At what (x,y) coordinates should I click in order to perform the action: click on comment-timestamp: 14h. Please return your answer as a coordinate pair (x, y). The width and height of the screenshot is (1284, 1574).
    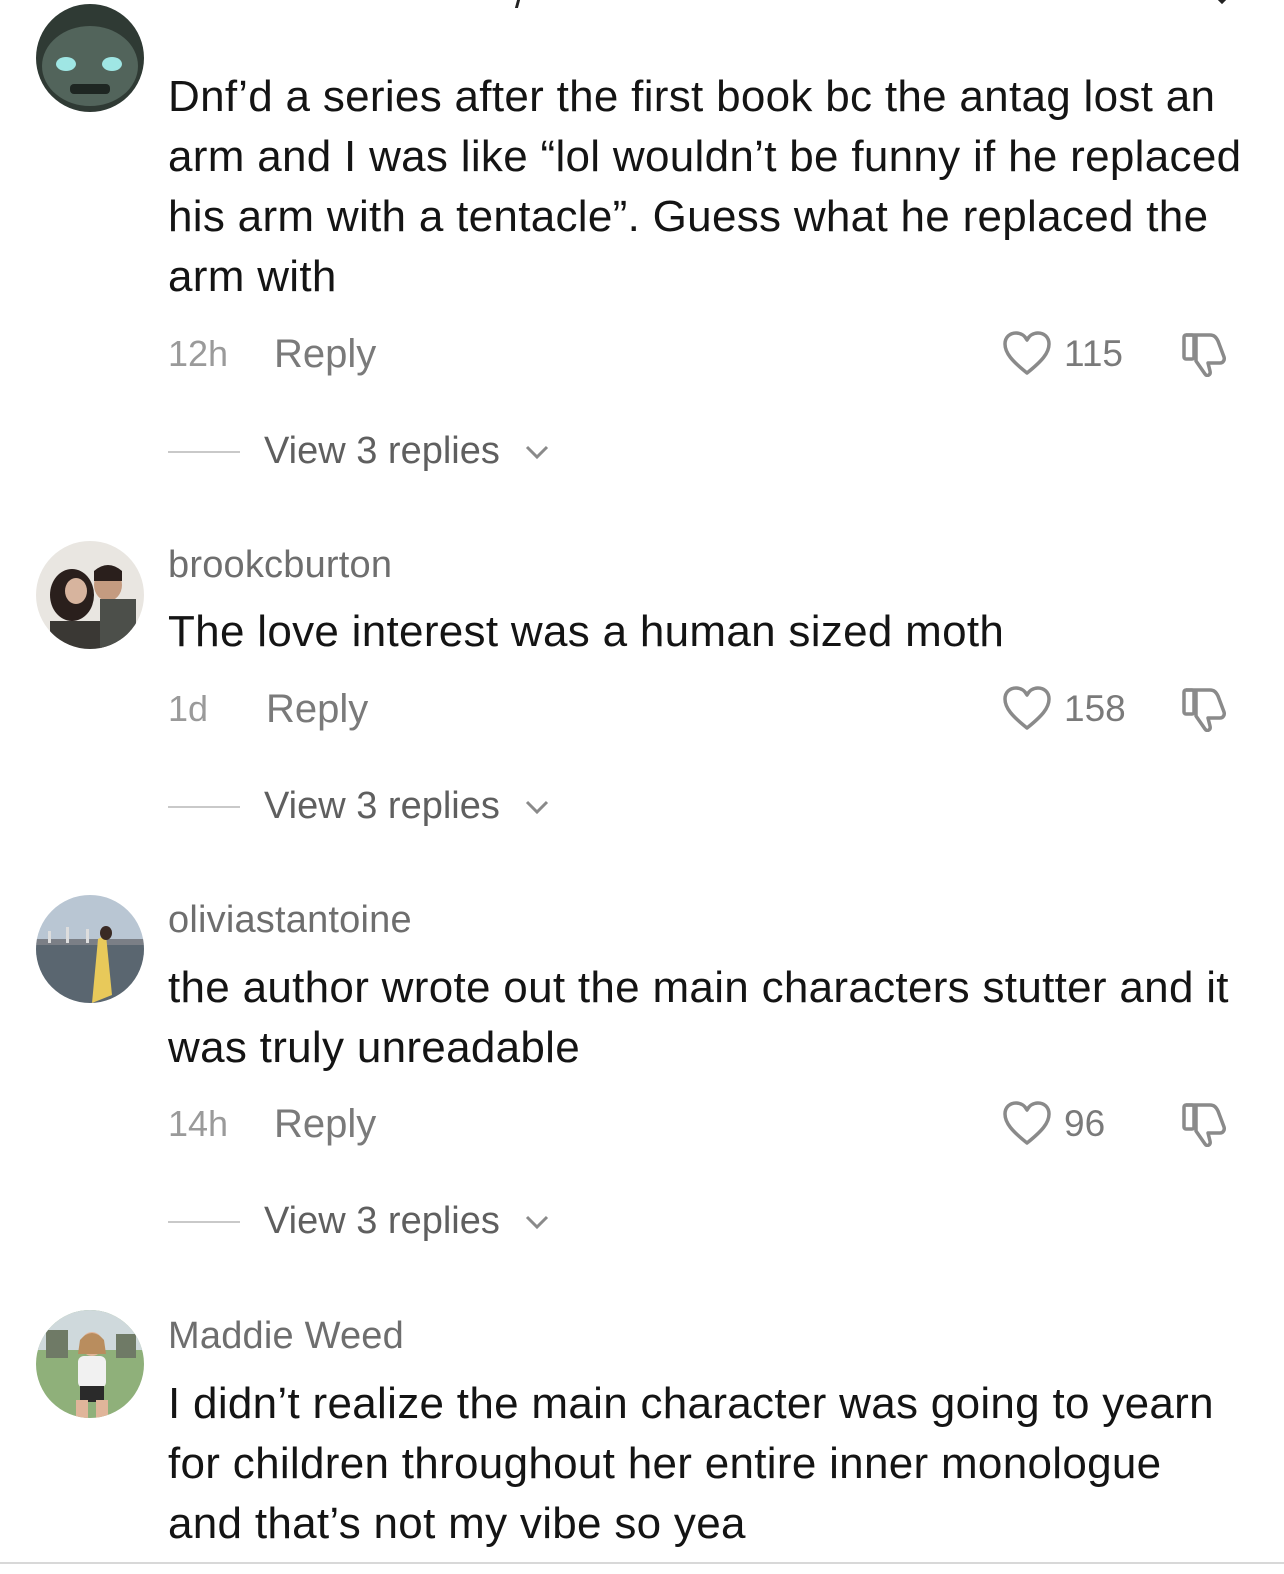
    Looking at the image, I should click on (198, 1123).